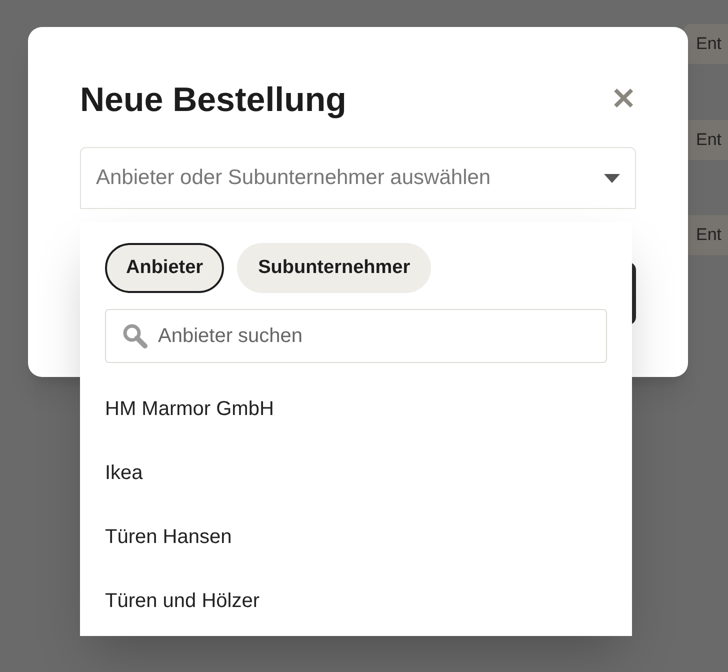 The width and height of the screenshot is (728, 672). What do you see at coordinates (293, 178) in the screenshot?
I see `select-placeholder: Anbieter oder Subunternehmer auswählen` at bounding box center [293, 178].